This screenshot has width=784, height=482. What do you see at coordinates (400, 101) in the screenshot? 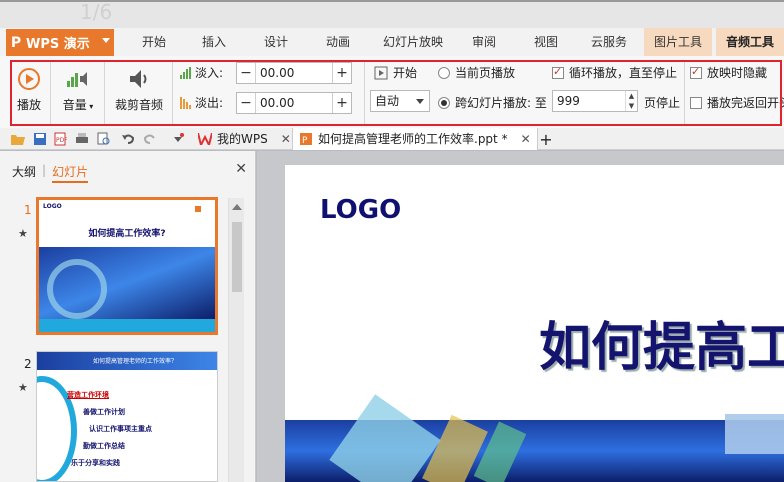
I see `start-mode-select: 自动` at bounding box center [400, 101].